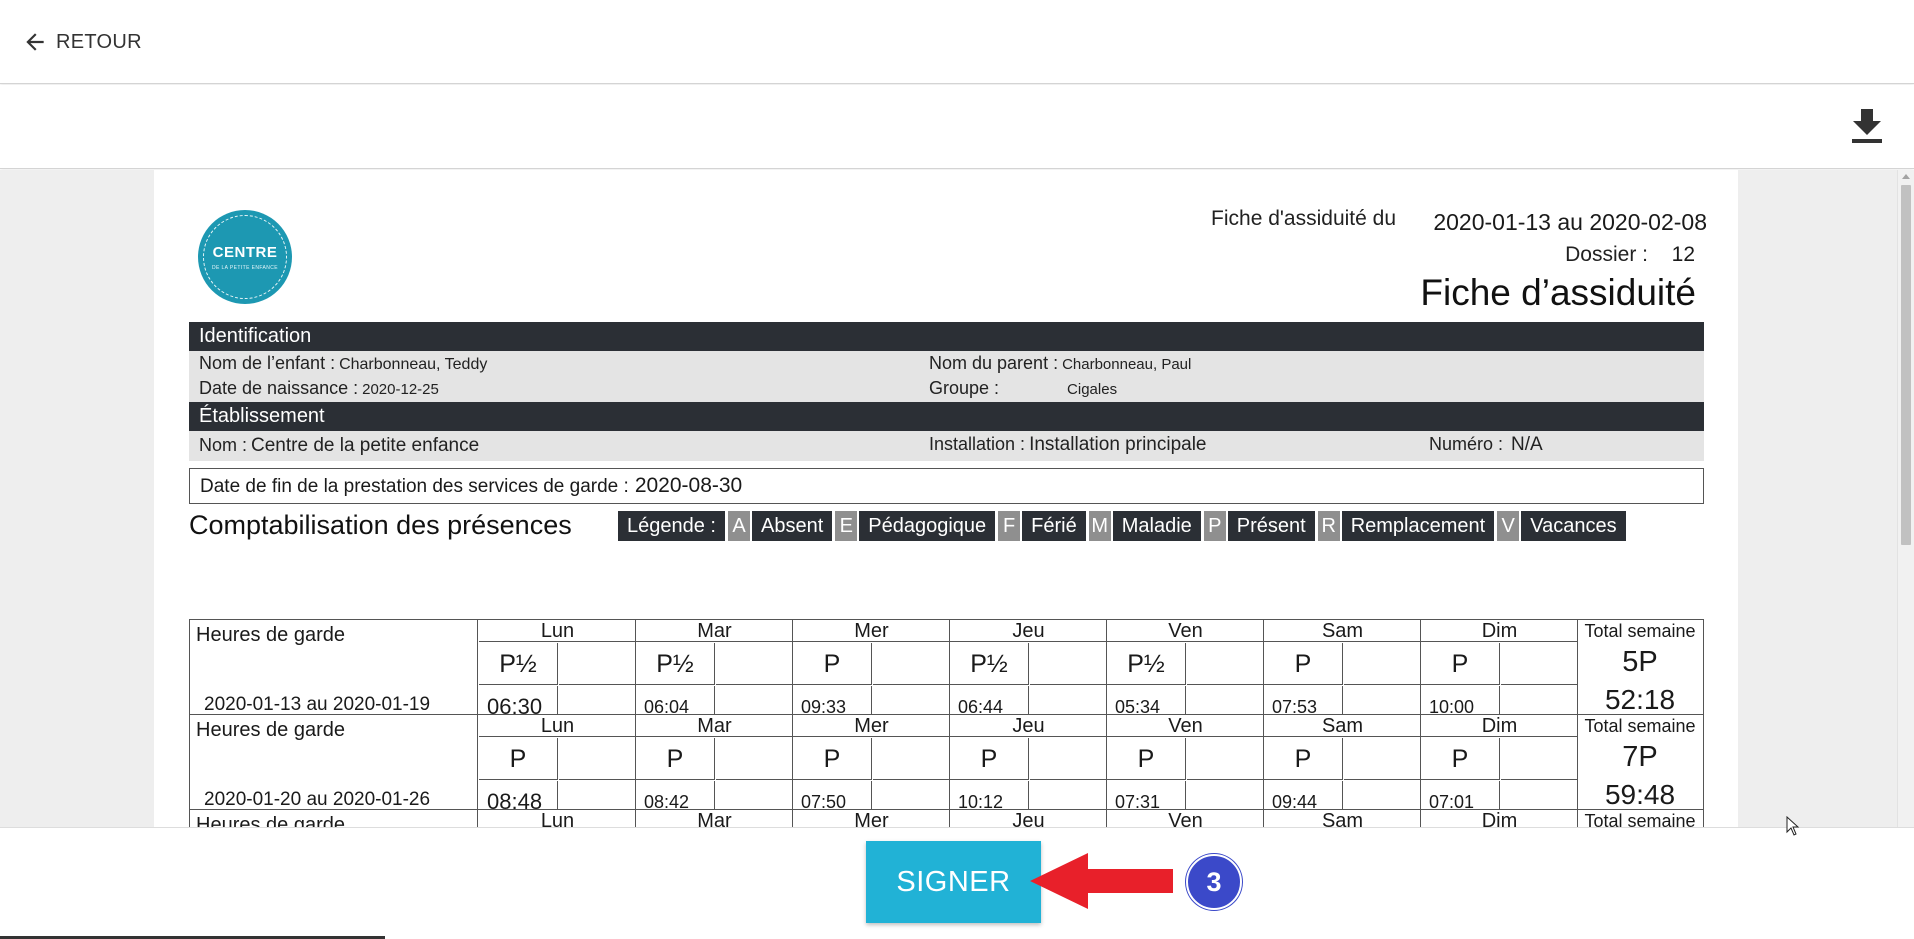 Image resolution: width=1914 pixels, height=939 pixels. Describe the element at coordinates (1793, 826) in the screenshot. I see `mouse-cursor-icon` at that location.